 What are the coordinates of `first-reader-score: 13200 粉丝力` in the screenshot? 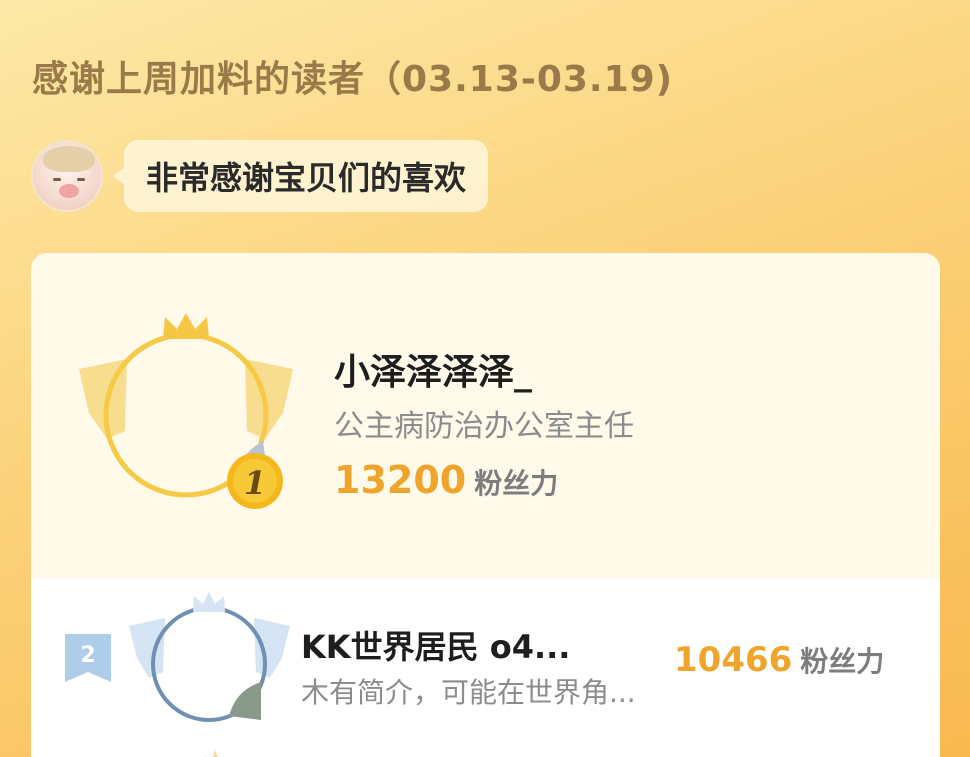 It's located at (446, 480).